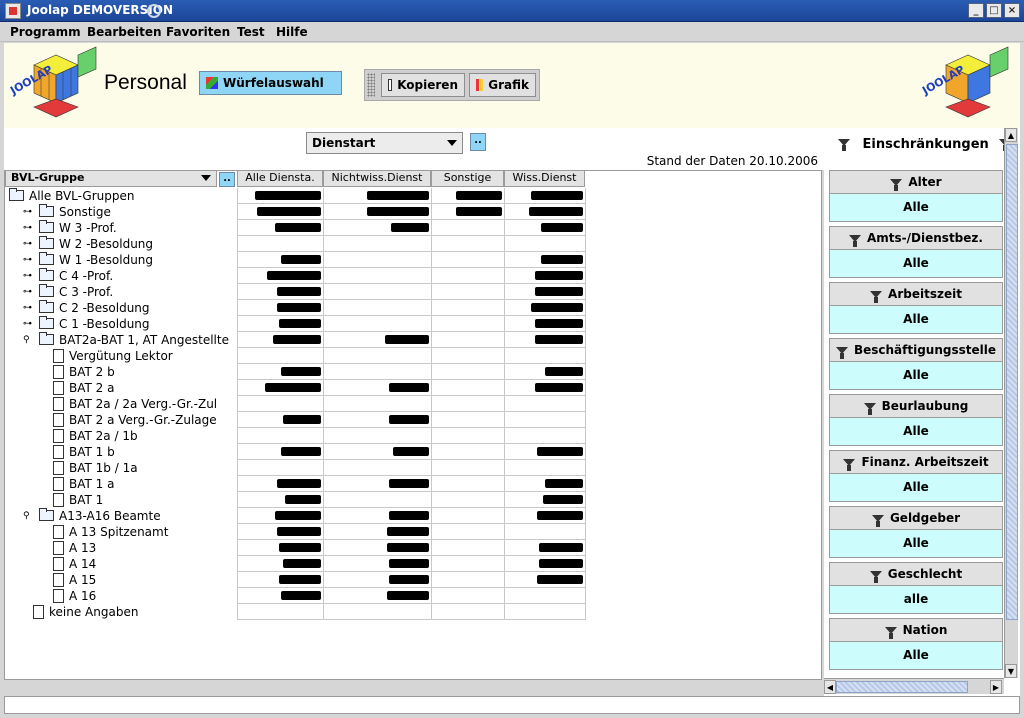 The image size is (1024, 718). I want to click on table-row: ⊶ C 3 -Prof., so click(295, 292).